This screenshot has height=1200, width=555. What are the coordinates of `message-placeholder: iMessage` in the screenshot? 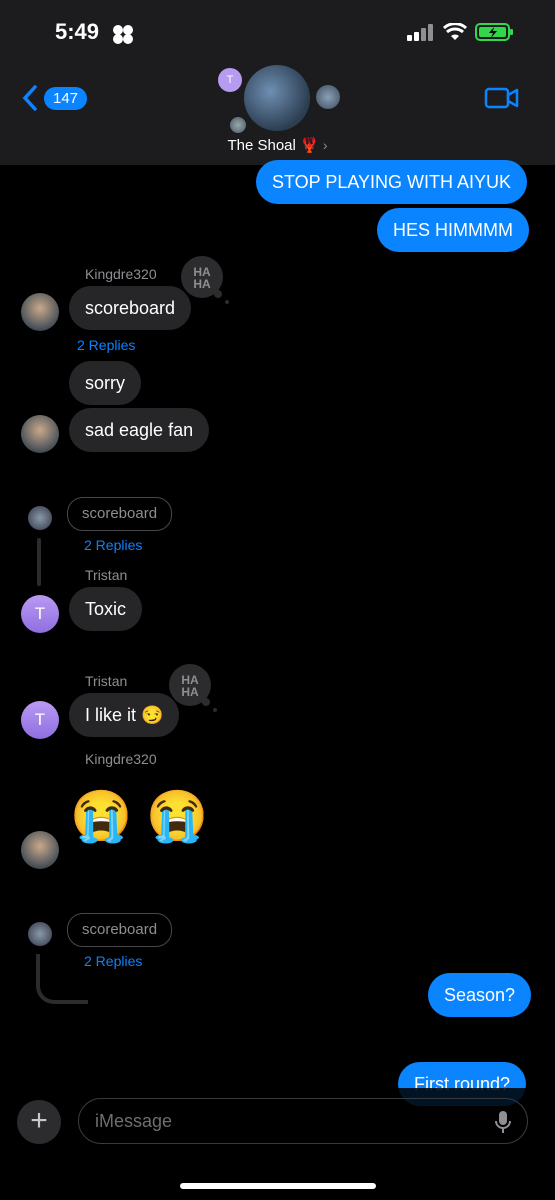 It's located at (134, 1121).